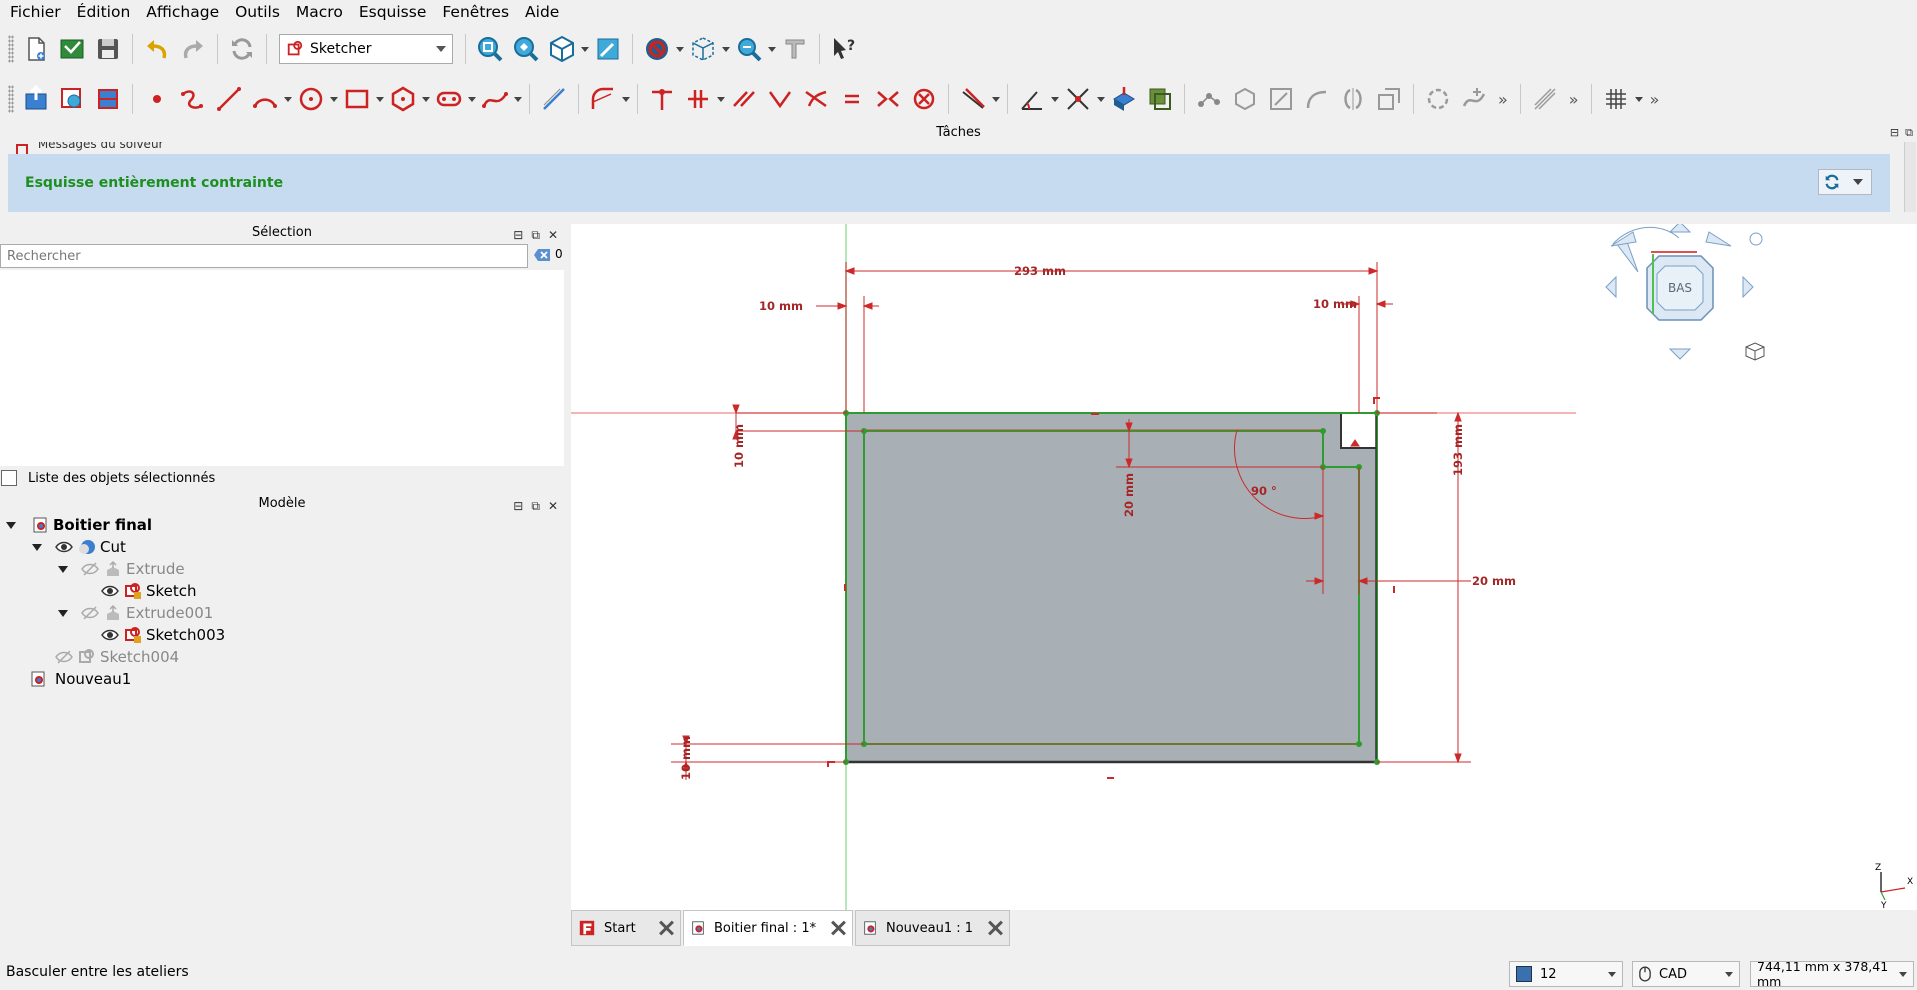  I want to click on tab-boitier-final: Boitier final : 1*, so click(768, 928).